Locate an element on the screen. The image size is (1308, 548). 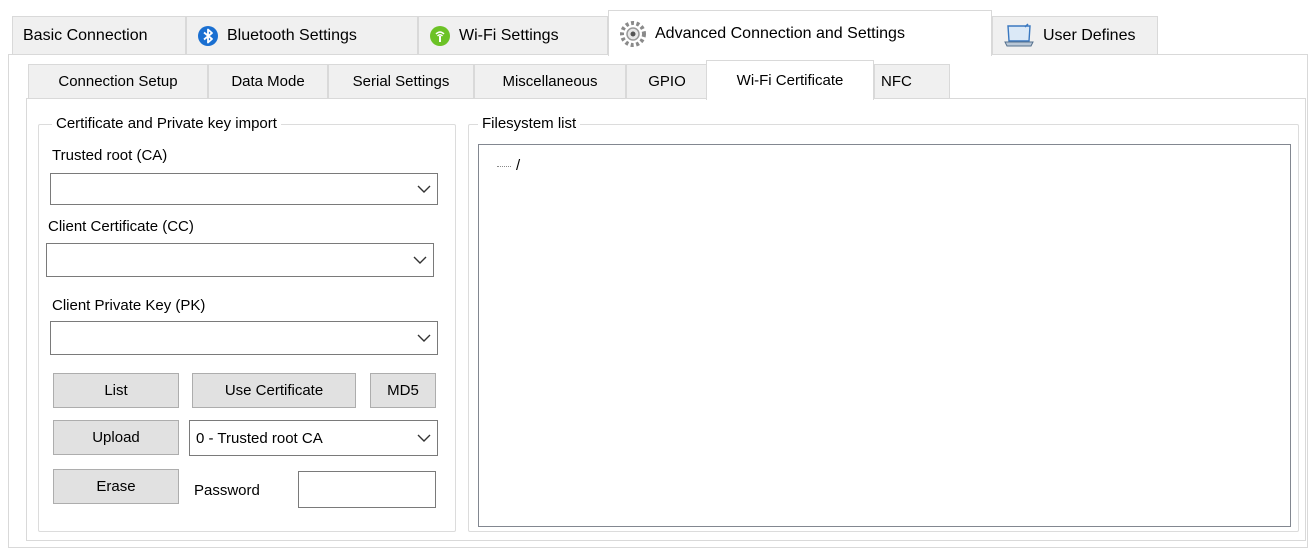
subtab-data-mode-label: Data Mode is located at coordinates (268, 81).